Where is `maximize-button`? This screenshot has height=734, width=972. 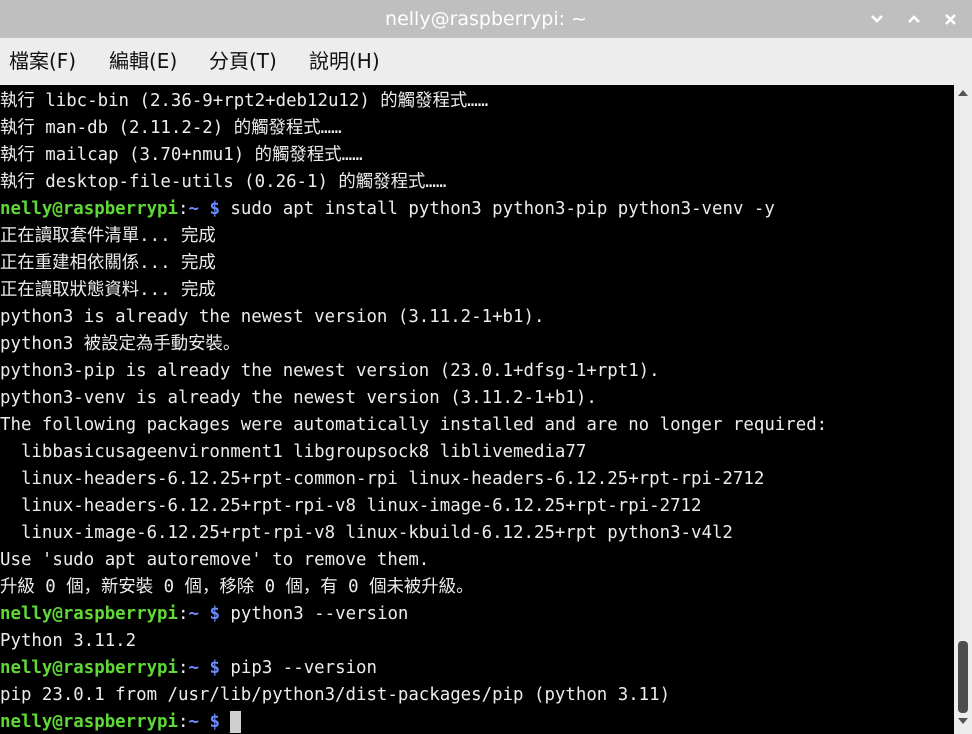 maximize-button is located at coordinates (914, 19).